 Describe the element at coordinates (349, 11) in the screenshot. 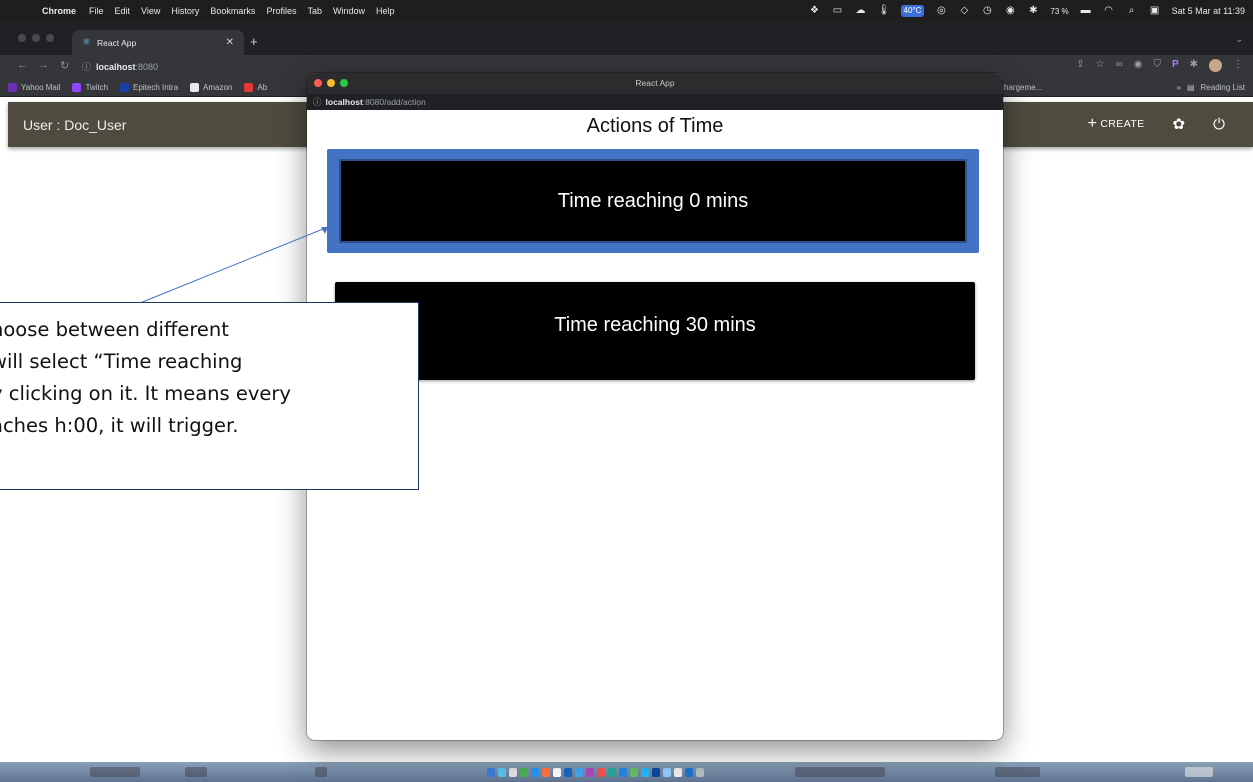

I see `menu-window: Window` at that location.